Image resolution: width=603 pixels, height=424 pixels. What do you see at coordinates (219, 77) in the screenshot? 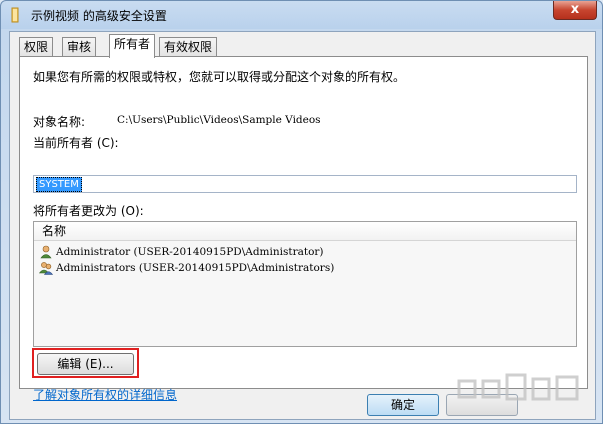
I see `intro-text: 如果您有所需的权限或特权，您就可以取得或分配这个对象的所有权。` at bounding box center [219, 77].